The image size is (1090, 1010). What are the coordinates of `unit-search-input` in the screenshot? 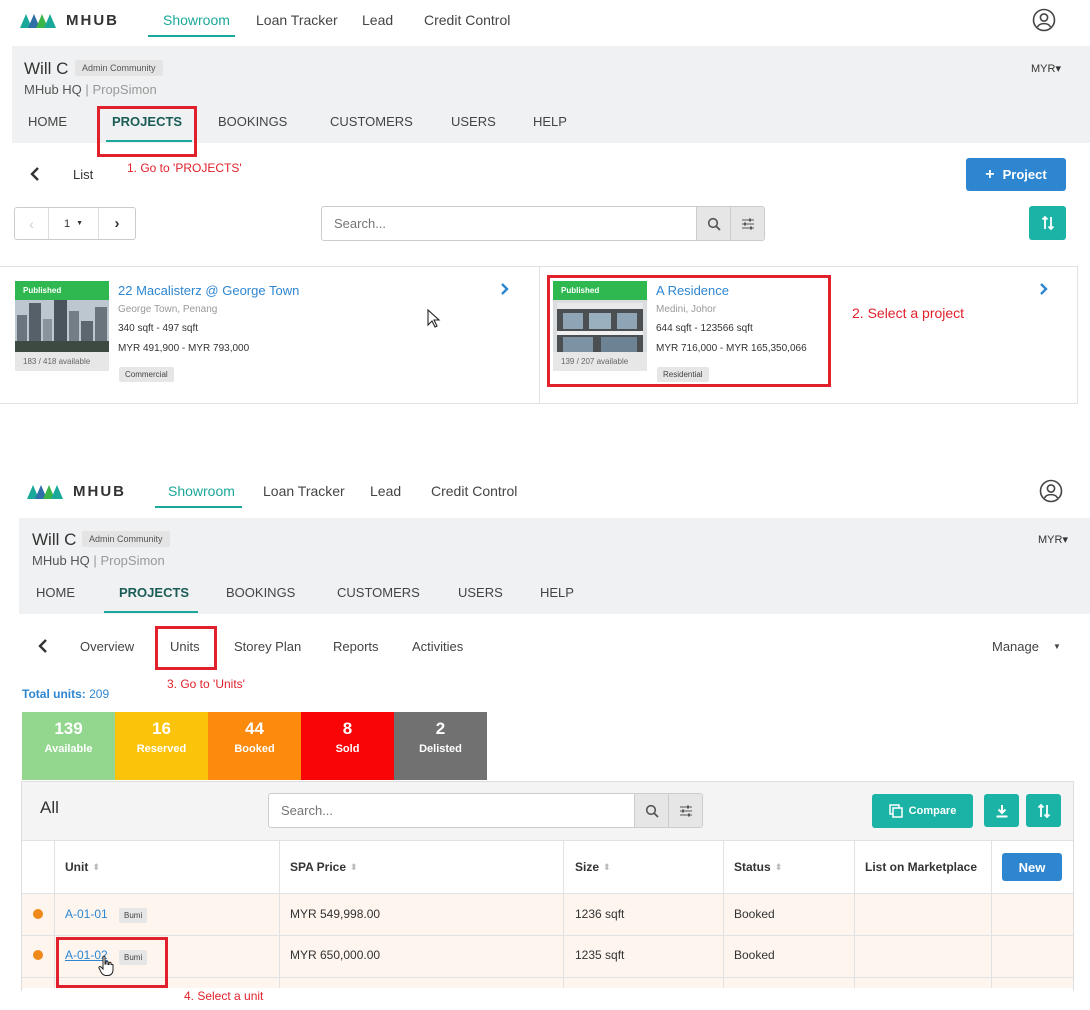 It's located at (451, 810).